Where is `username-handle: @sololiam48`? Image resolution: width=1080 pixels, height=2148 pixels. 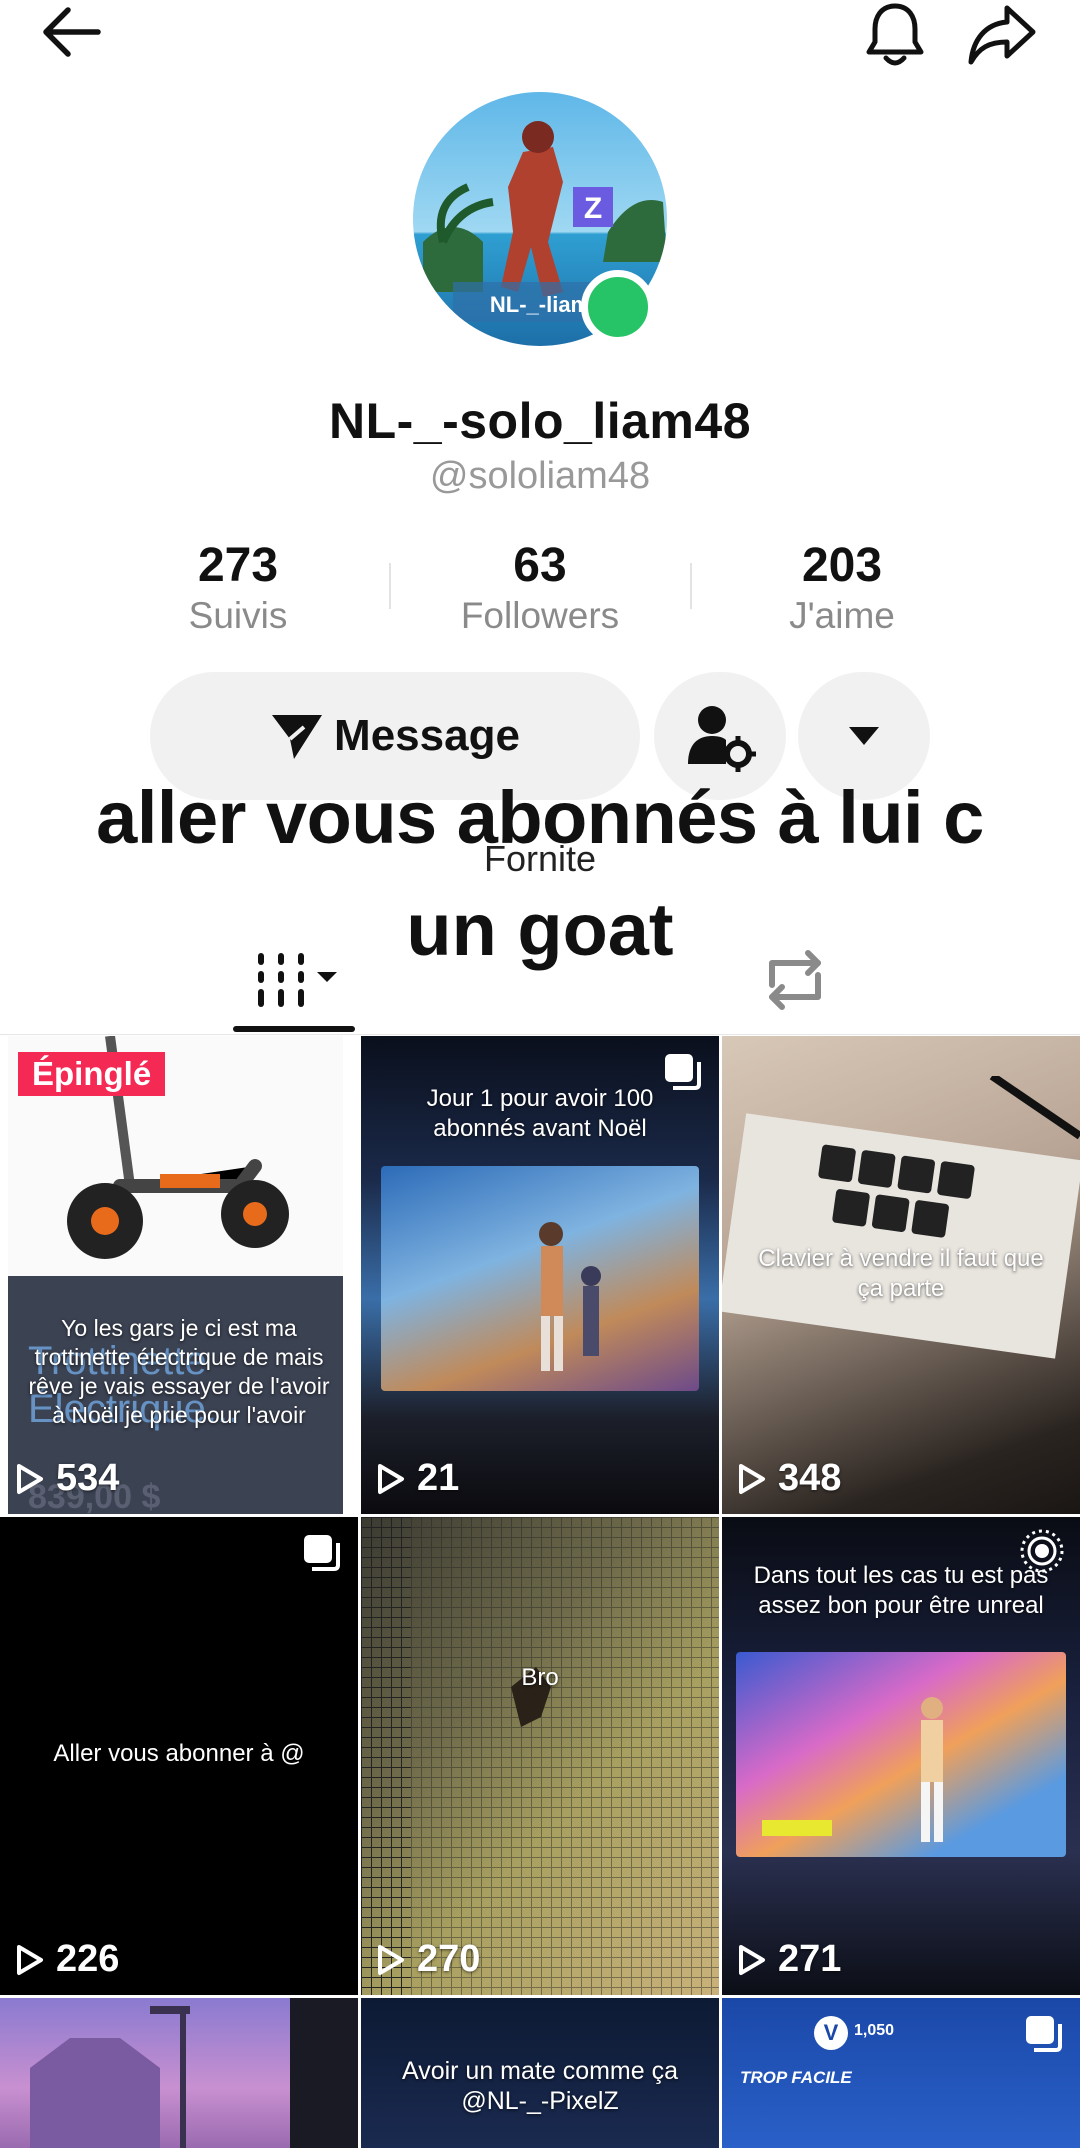 username-handle: @sololiam48 is located at coordinates (540, 476).